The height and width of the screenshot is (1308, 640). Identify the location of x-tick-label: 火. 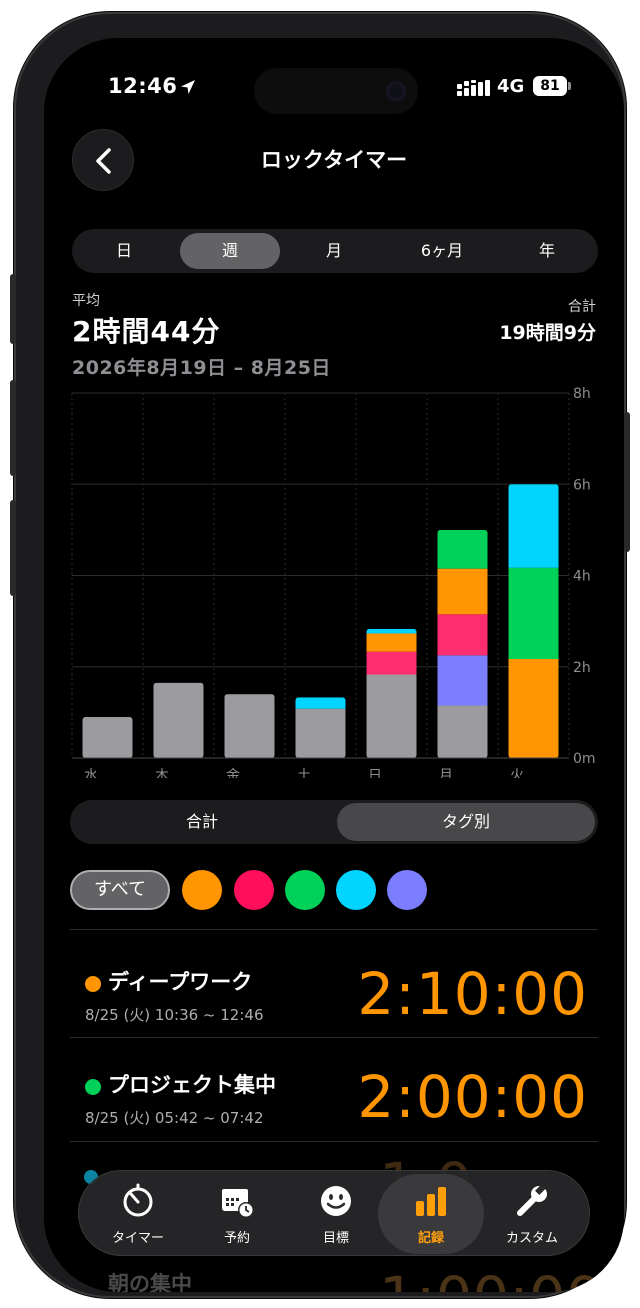
(517, 773).